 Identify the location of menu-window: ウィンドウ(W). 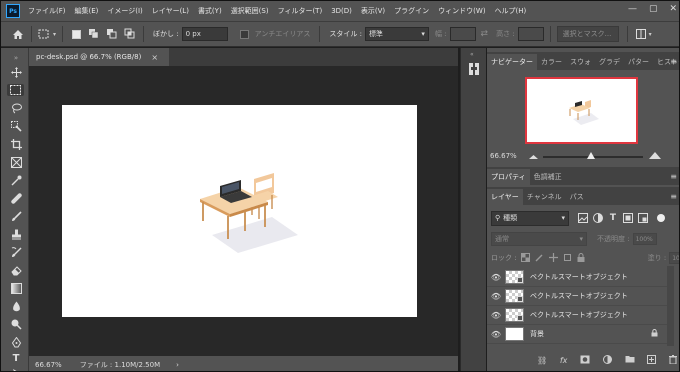
(461, 11).